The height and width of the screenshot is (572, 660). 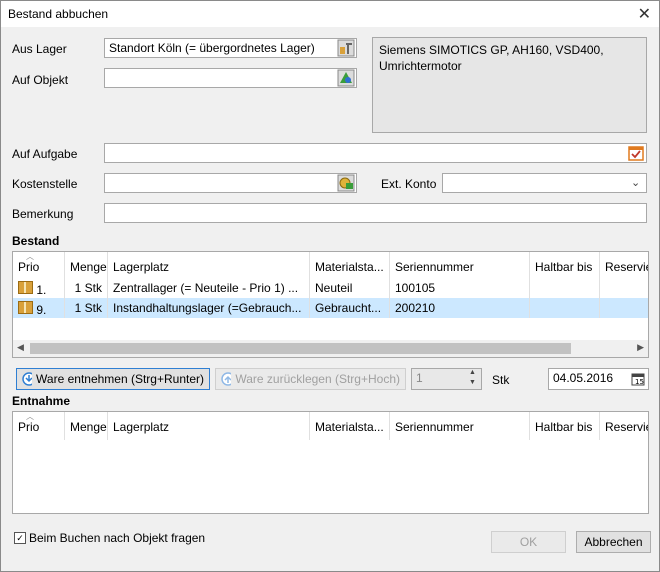 I want to click on kostenstelle-label: Kostenstelle, so click(x=45, y=184).